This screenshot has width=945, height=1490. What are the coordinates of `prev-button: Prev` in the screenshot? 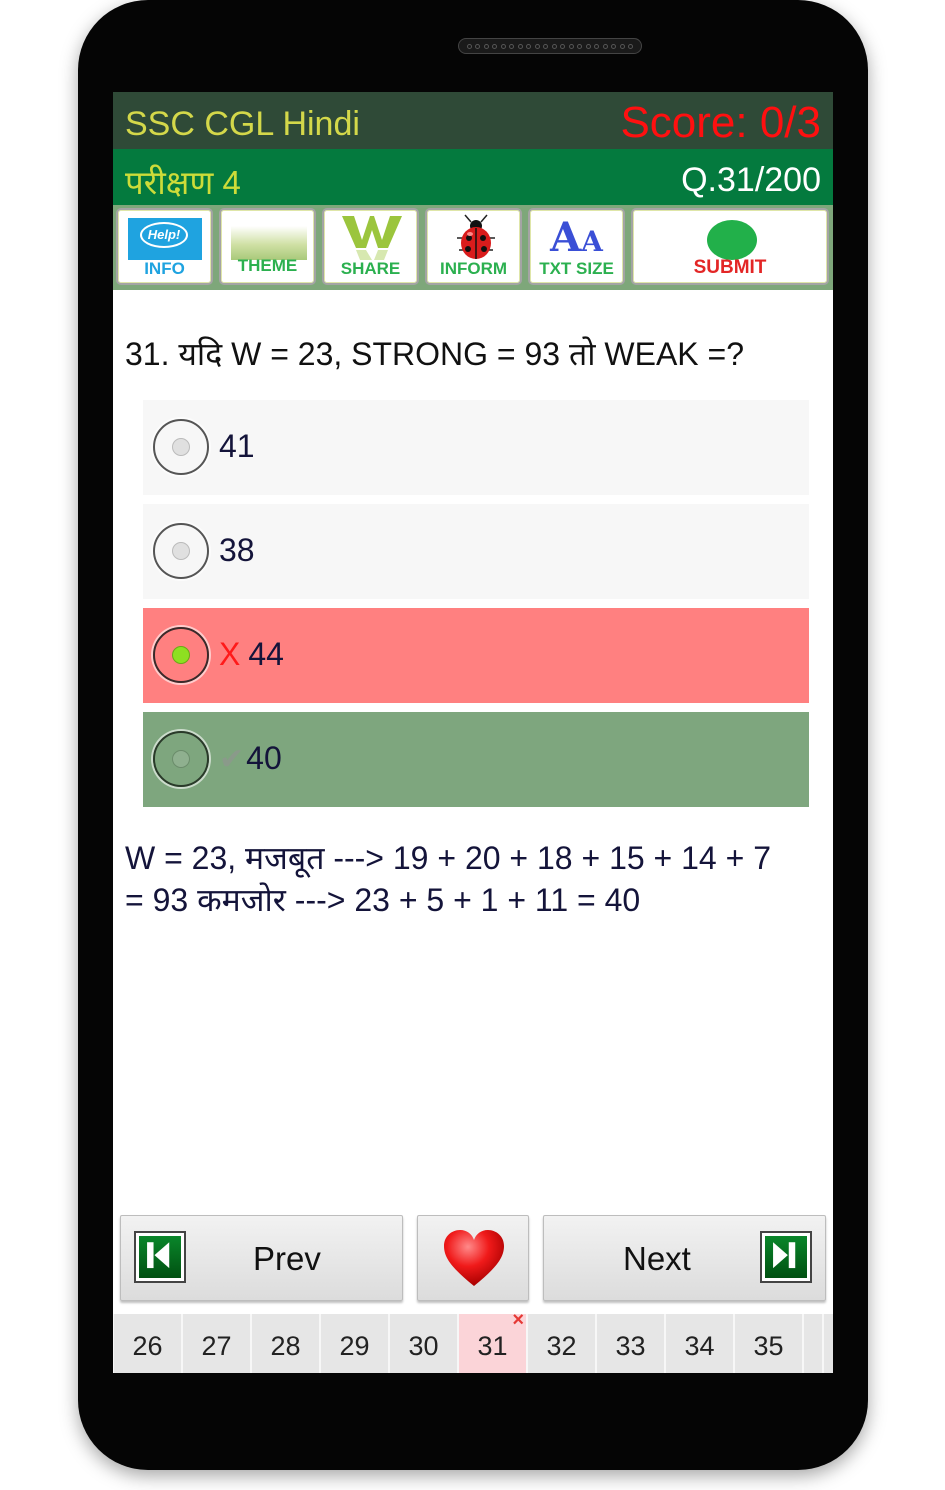 It's located at (261, 1258).